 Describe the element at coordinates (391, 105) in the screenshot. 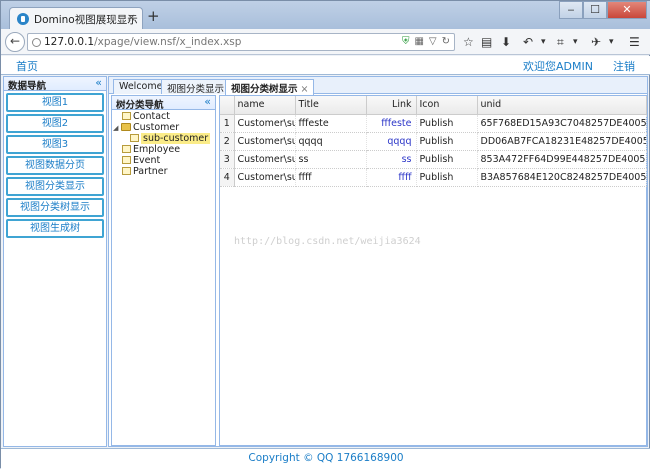

I see `grid-header-link: Link` at that location.